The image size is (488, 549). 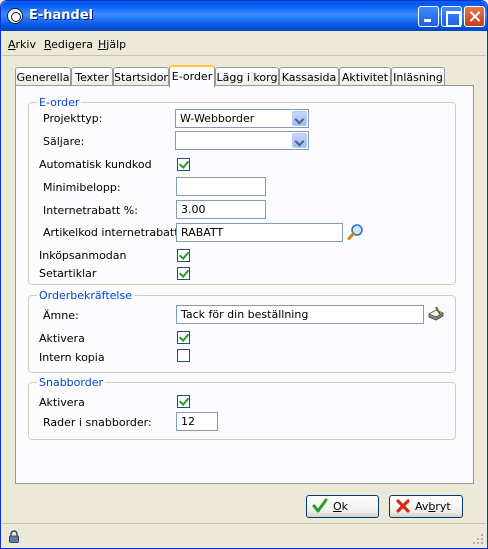 What do you see at coordinates (436, 314) in the screenshot?
I see `book-icon` at bounding box center [436, 314].